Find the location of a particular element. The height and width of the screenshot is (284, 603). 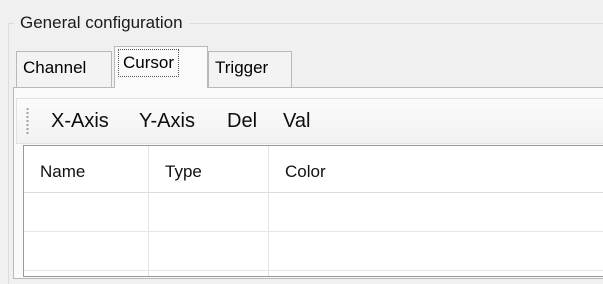

groupbox-title: General configuration is located at coordinates (101, 23).